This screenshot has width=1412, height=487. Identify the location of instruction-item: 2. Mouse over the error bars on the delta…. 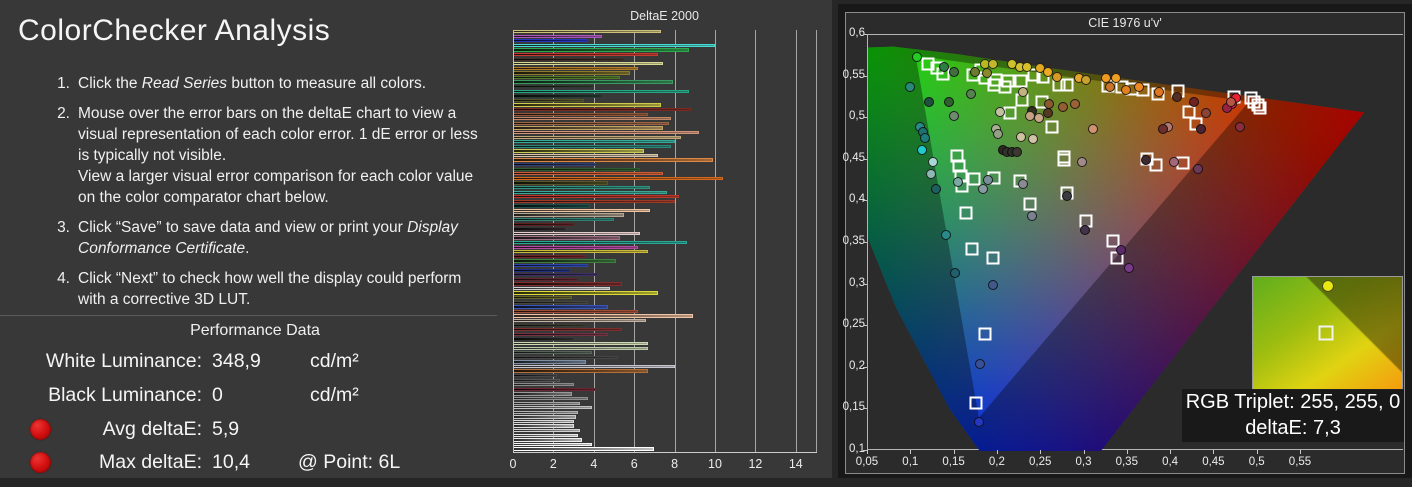
(269, 155).